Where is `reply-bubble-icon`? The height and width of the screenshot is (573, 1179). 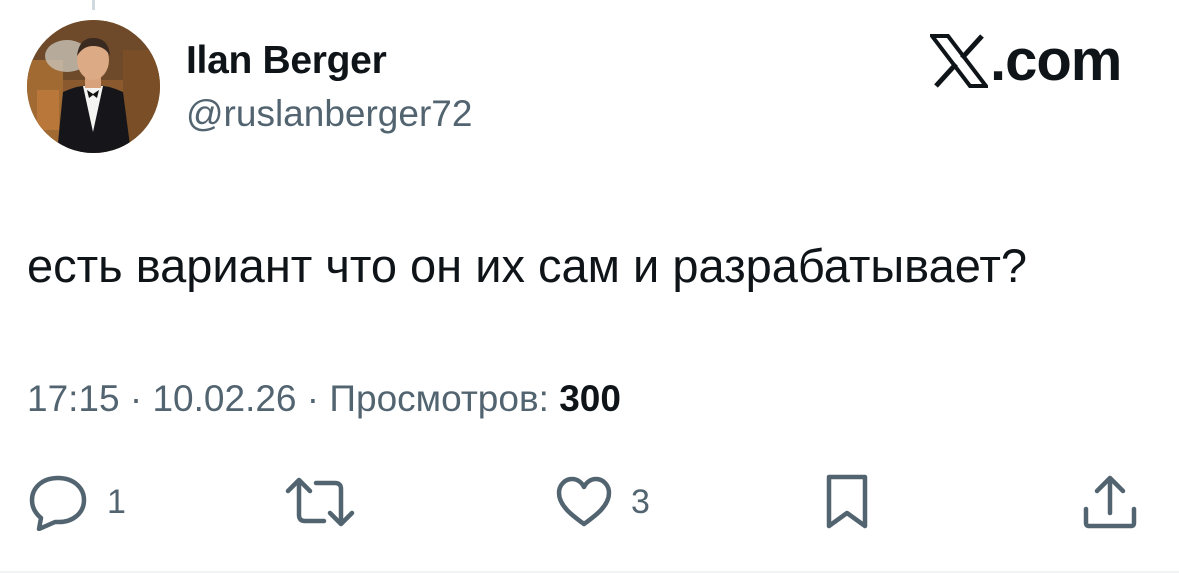 reply-bubble-icon is located at coordinates (58, 503).